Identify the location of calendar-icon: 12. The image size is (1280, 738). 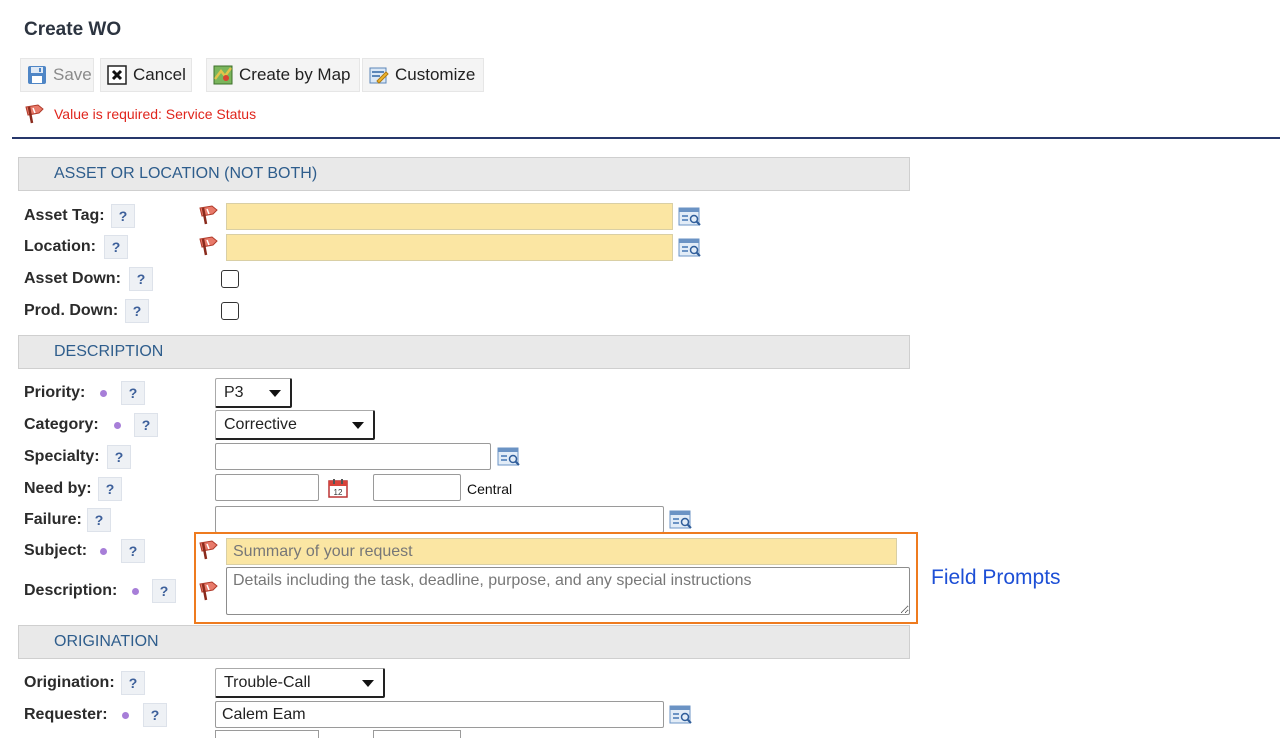
(338, 488).